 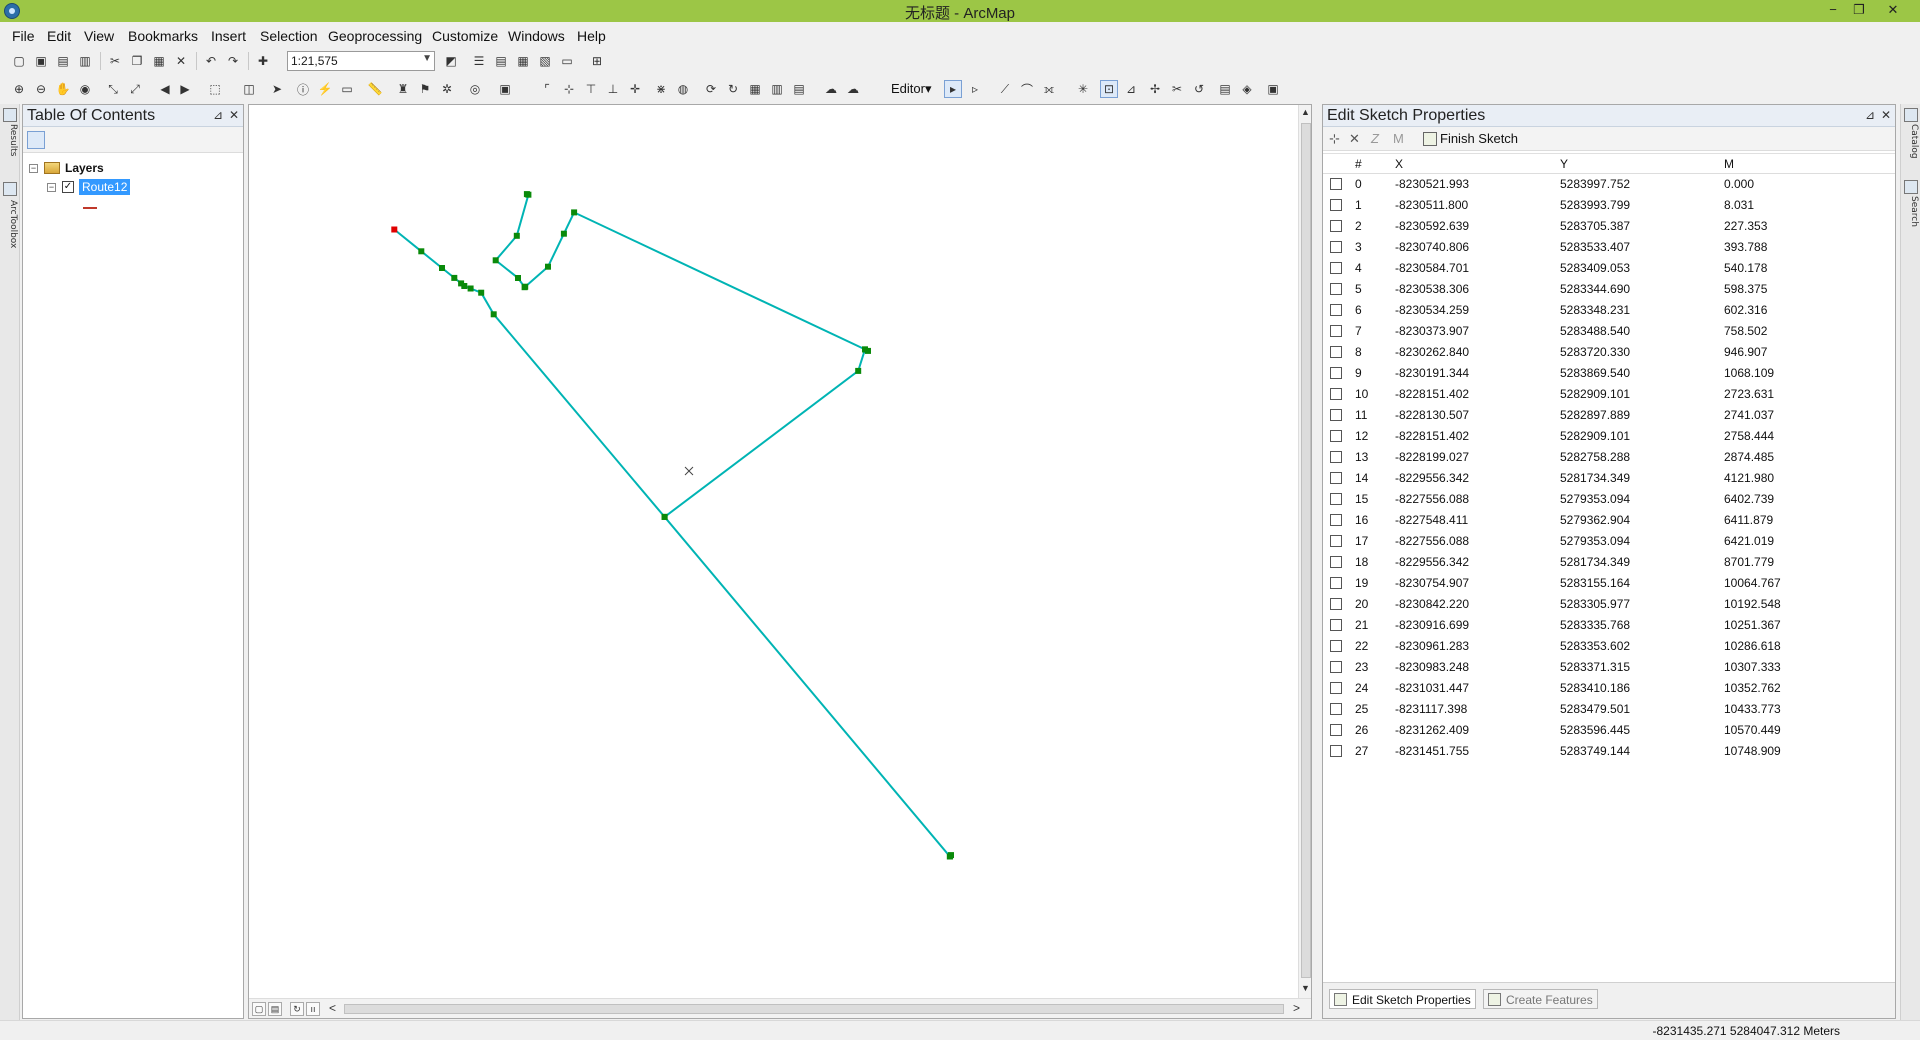 What do you see at coordinates (375, 89) in the screenshot?
I see `measure-icon: 📏` at bounding box center [375, 89].